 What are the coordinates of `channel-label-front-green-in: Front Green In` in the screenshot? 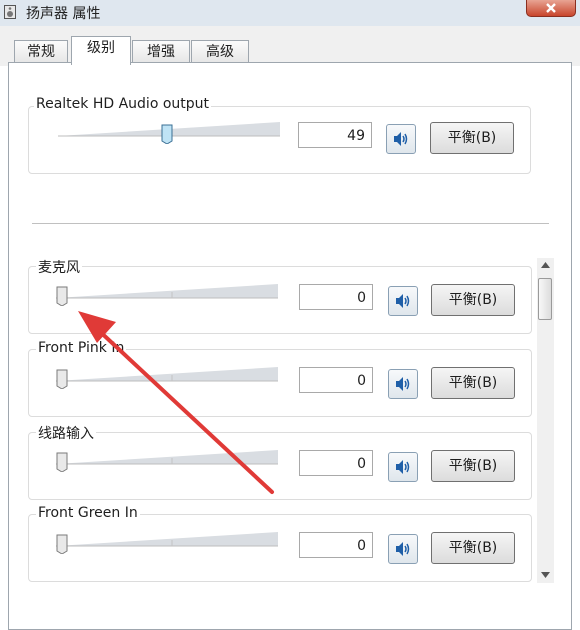 It's located at (88, 513).